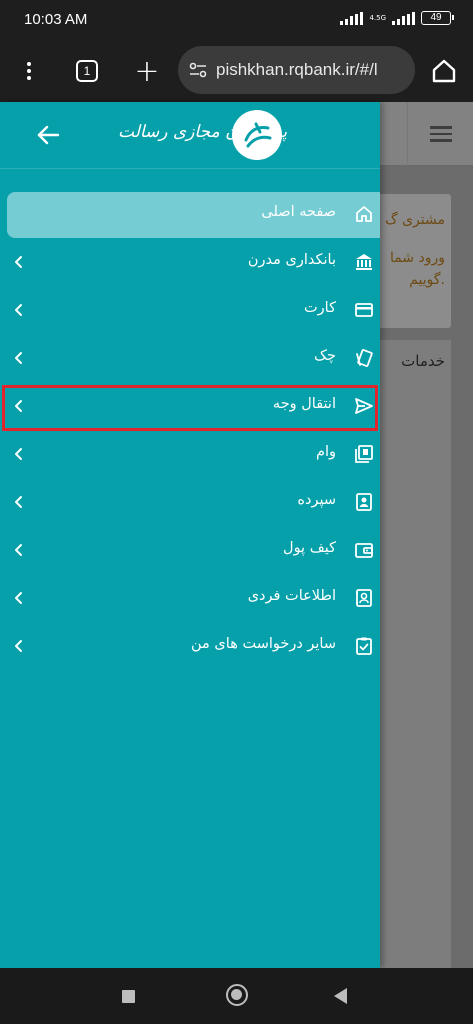 This screenshot has height=1024, width=473. Describe the element at coordinates (364, 454) in the screenshot. I see `loan-icon` at that location.